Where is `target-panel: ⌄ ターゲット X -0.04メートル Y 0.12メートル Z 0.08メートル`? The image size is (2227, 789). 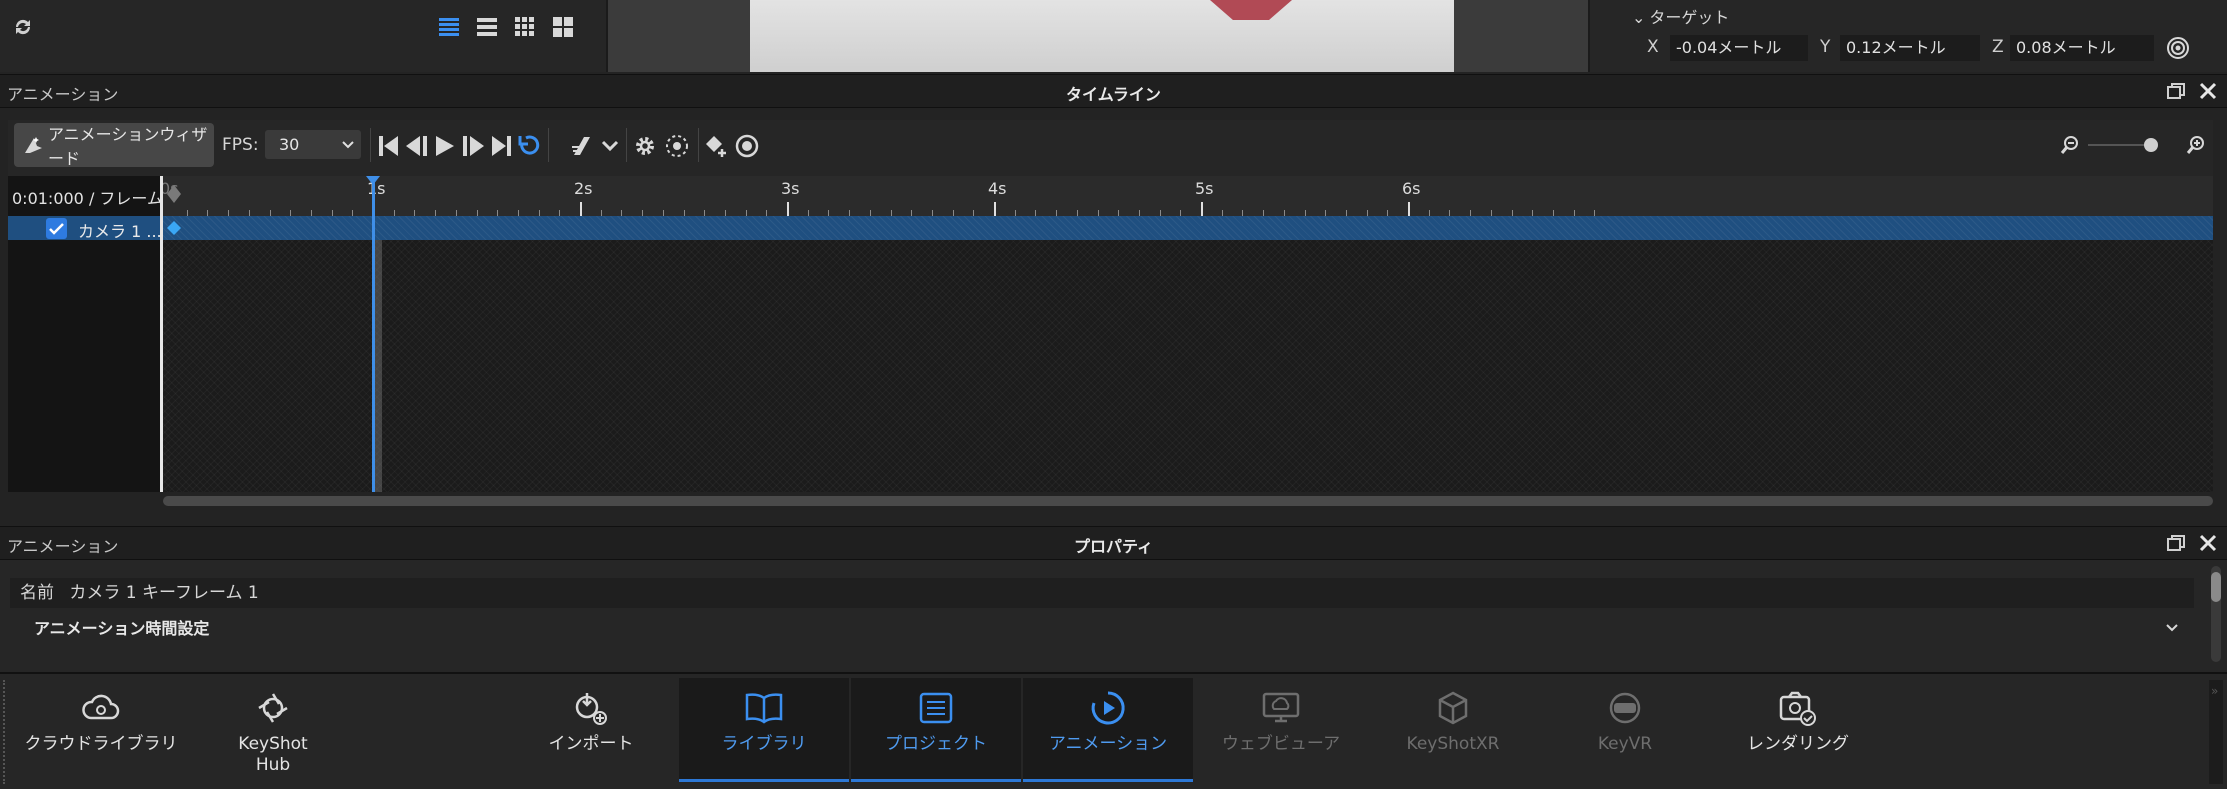 target-panel: ⌄ ターゲット X -0.04メートル Y 0.12メートル Z 0.08メートル is located at coordinates (1907, 36).